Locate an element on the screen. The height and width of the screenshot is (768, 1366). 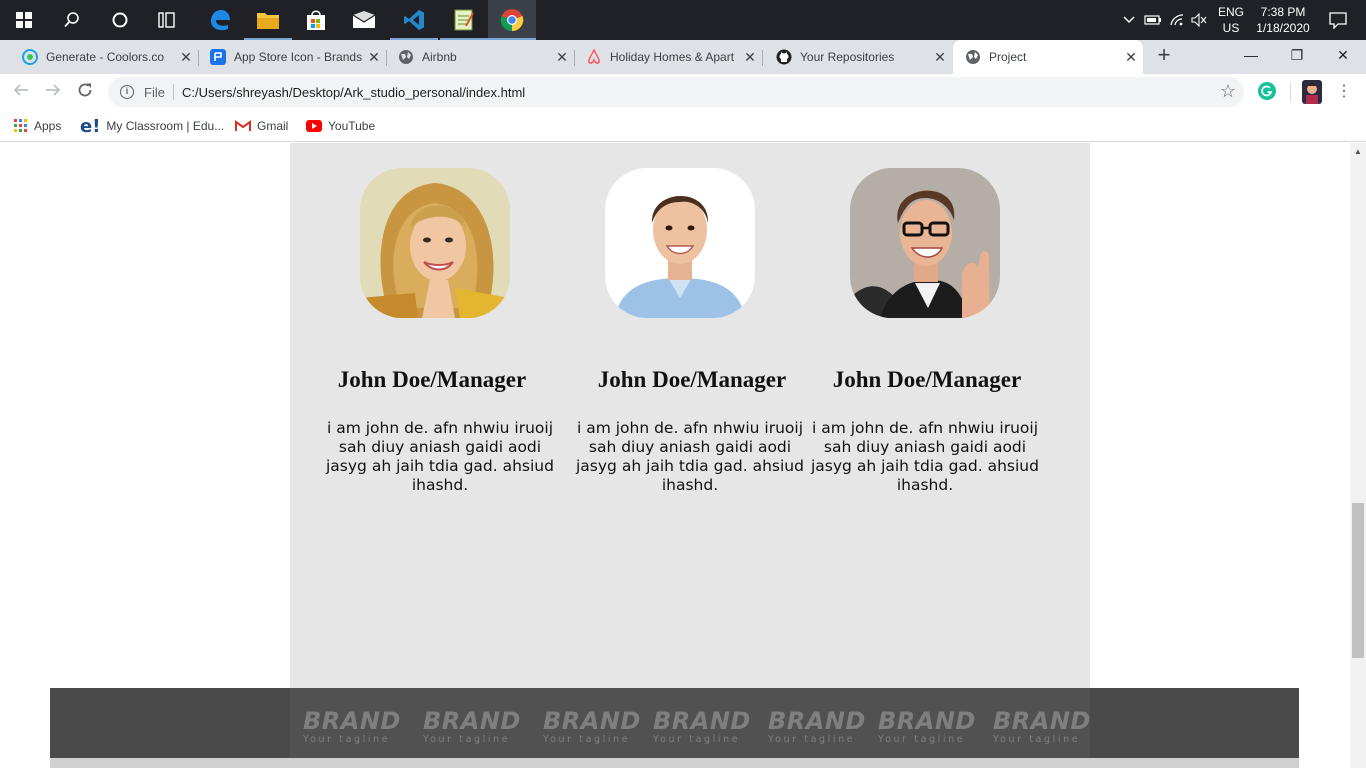
language-code: ENG is located at coordinates (1230, 12).